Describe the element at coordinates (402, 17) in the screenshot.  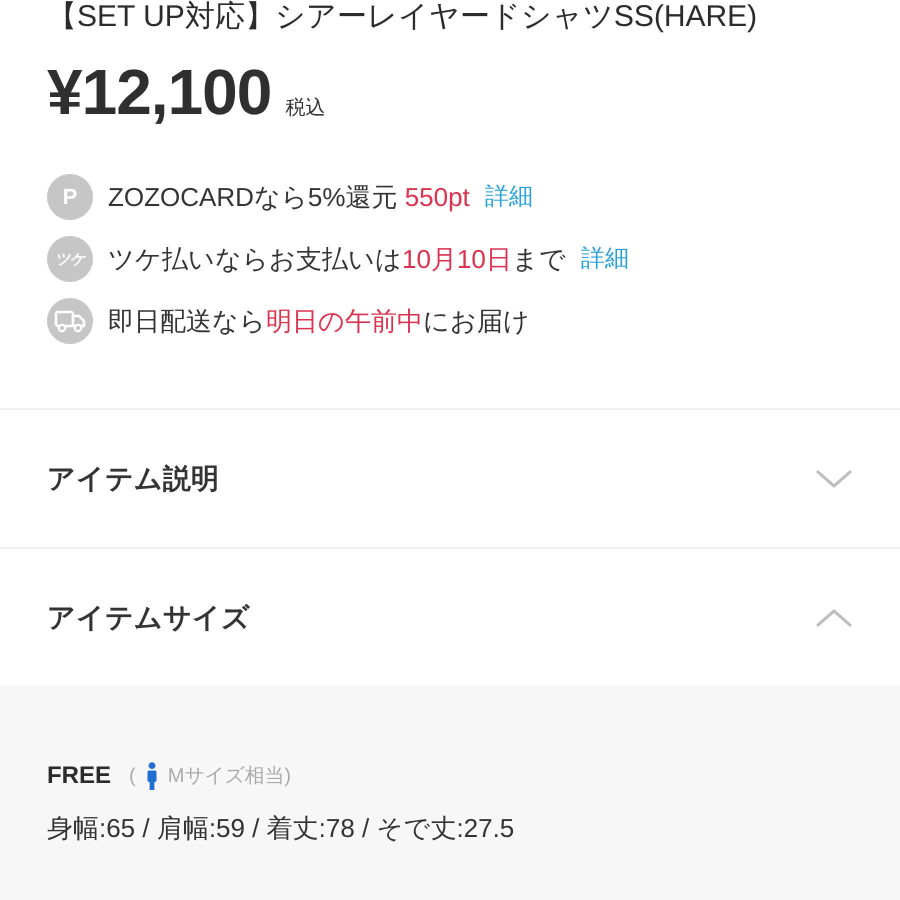
I see `product-title: 【SET UP対応】シアーレイヤードシャツSS(HARE)` at that location.